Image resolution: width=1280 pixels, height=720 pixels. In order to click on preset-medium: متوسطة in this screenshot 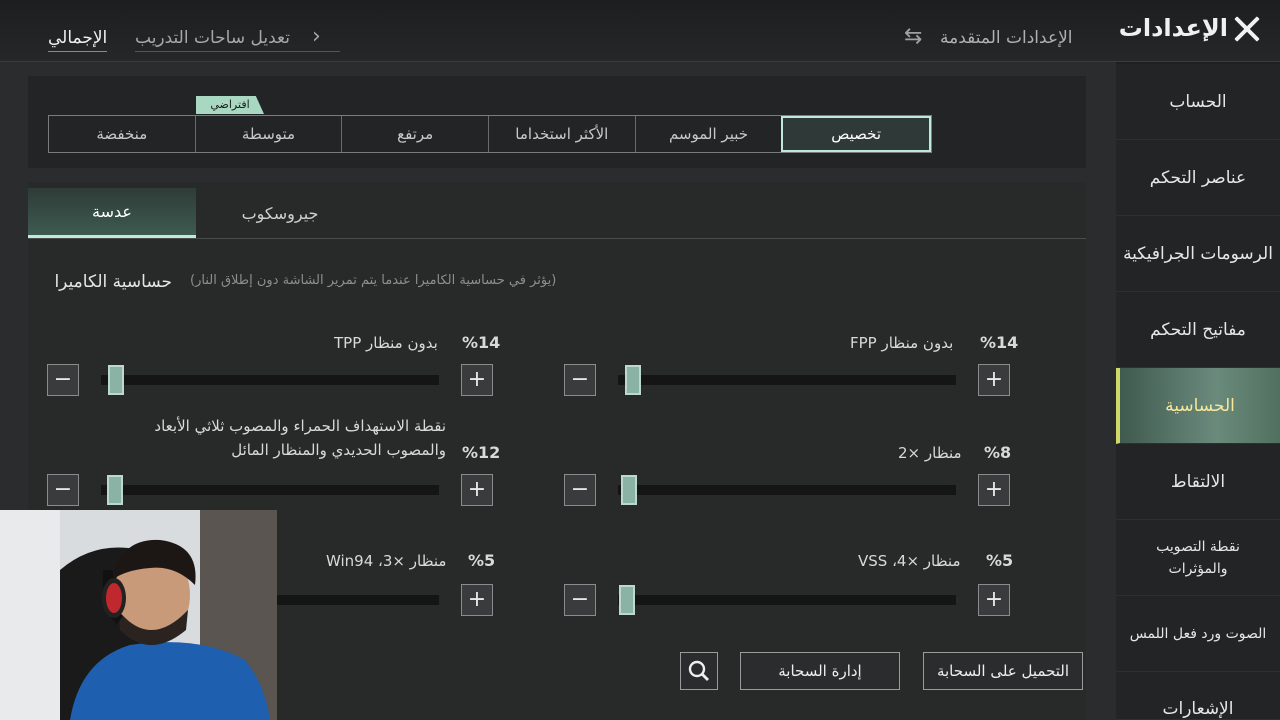, I will do `click(268, 134)`.